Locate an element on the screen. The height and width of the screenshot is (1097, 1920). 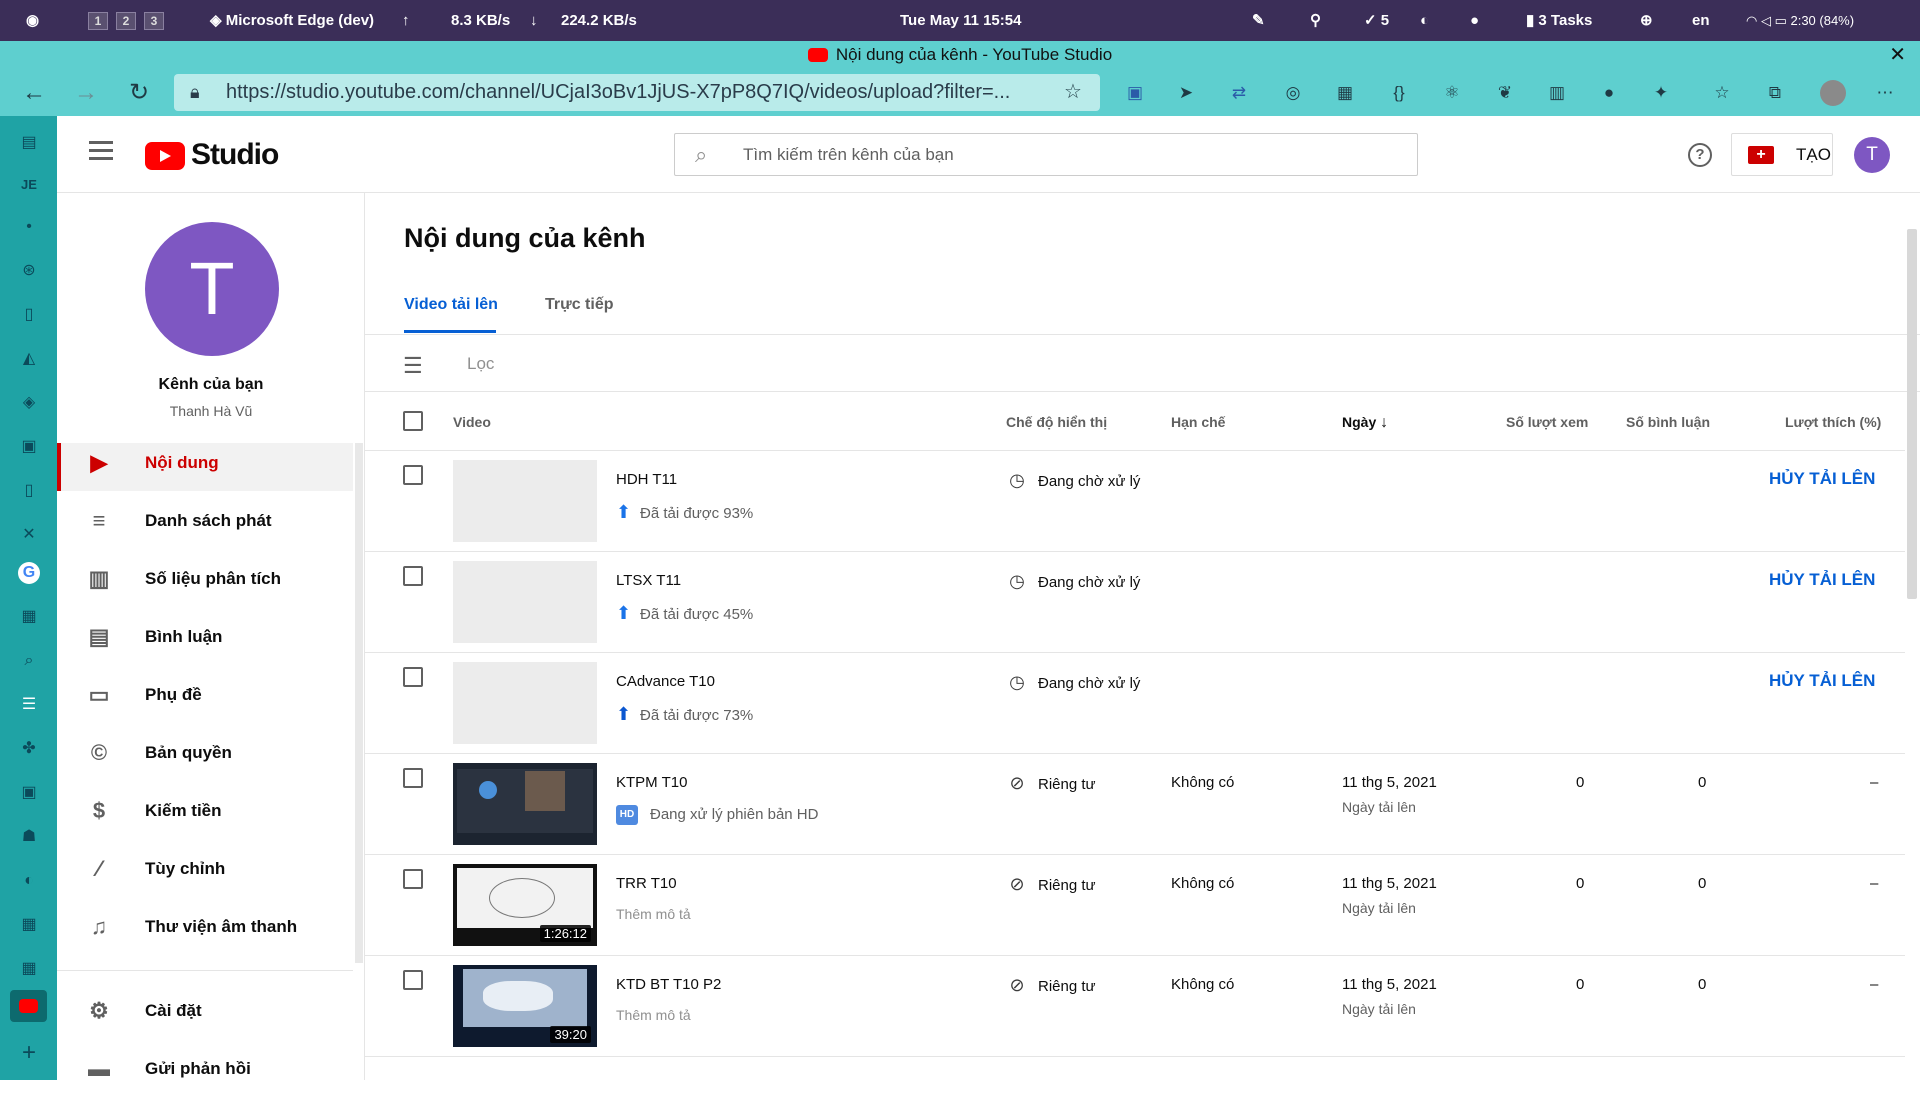
dock-jetbrains-icon: JE is located at coordinates (29, 185).